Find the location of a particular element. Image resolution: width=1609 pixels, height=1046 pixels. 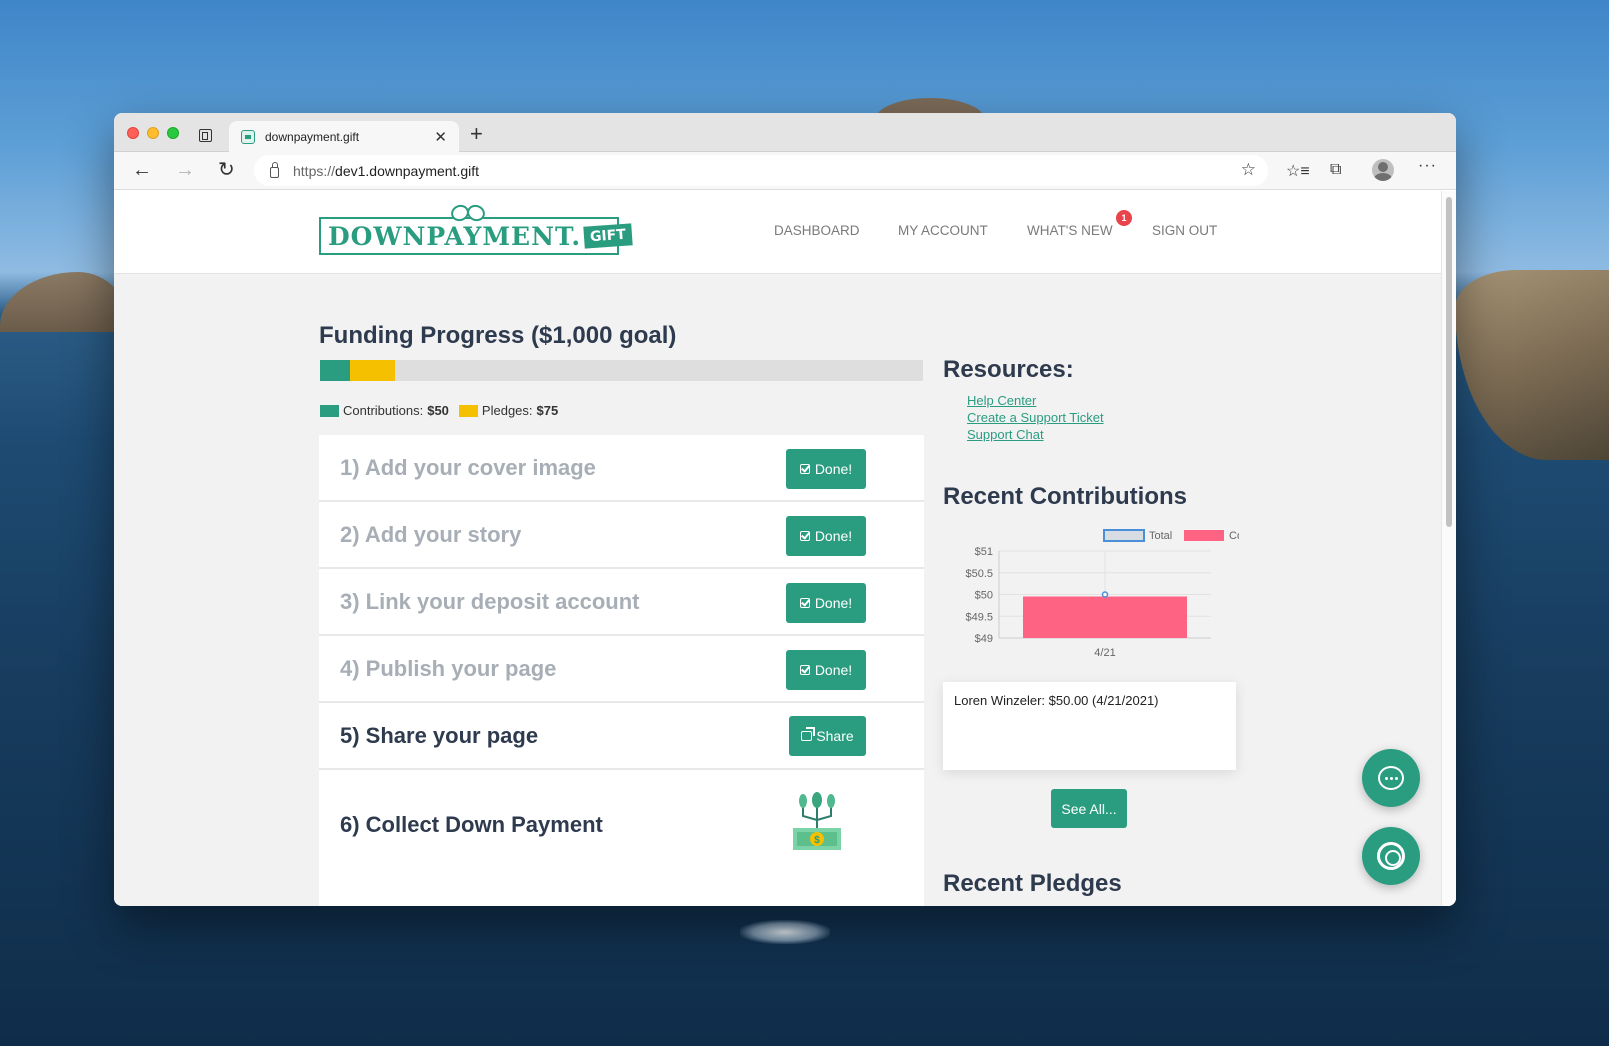

window-controls is located at coordinates (153, 133).